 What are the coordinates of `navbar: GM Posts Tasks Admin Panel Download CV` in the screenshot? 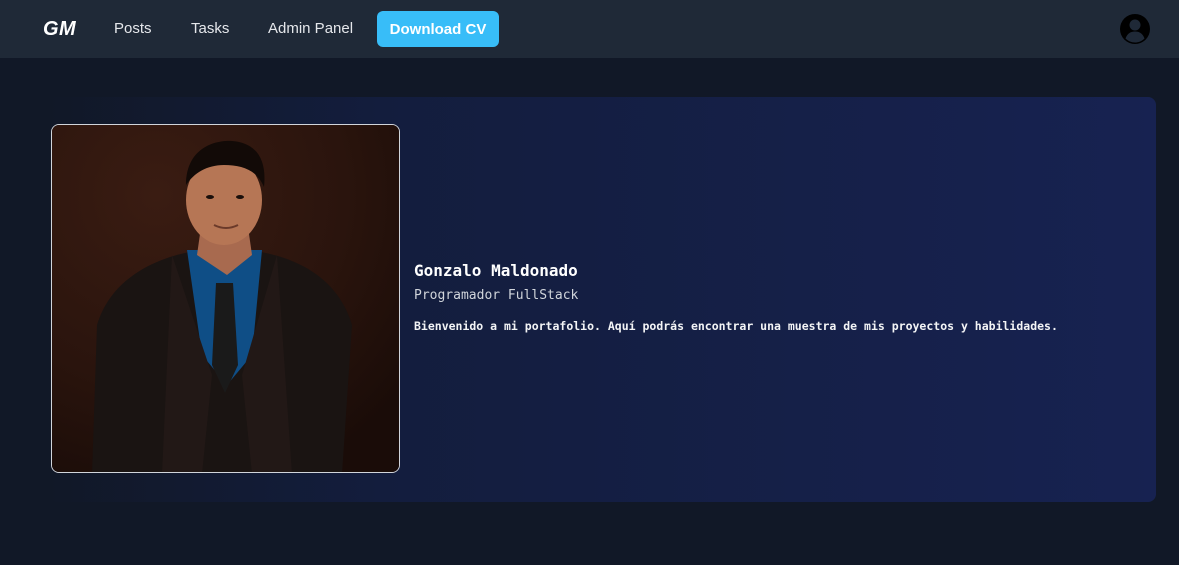 It's located at (589, 29).